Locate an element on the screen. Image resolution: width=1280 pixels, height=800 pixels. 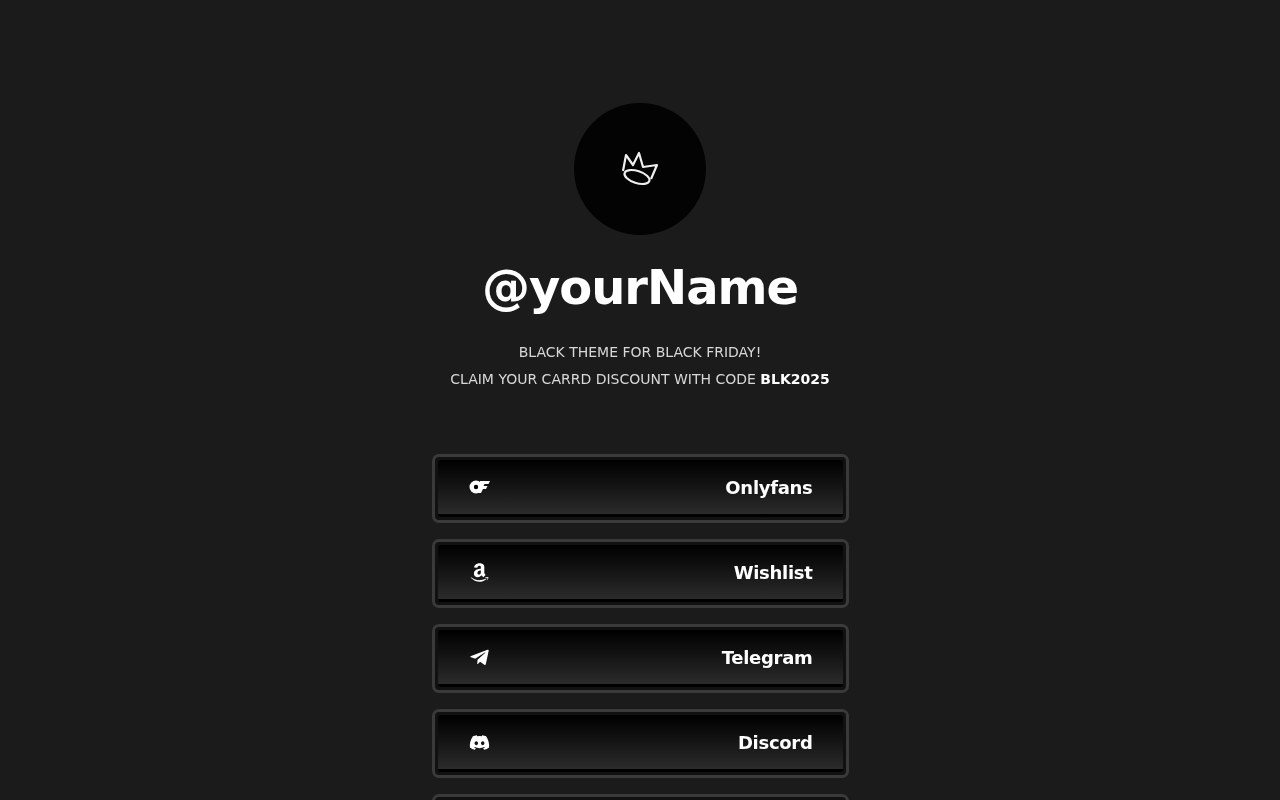
link-button: Onlyfans is located at coordinates (640, 488).